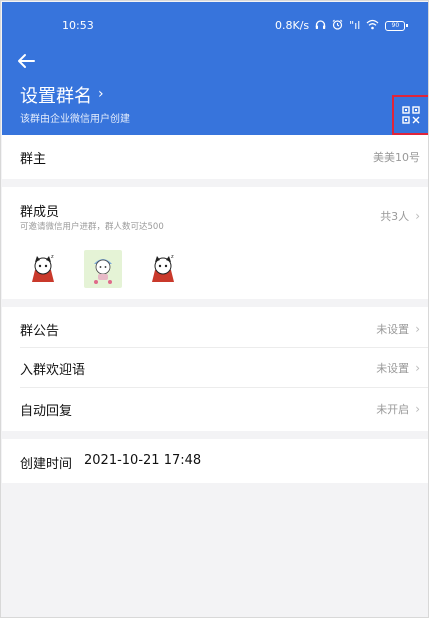  What do you see at coordinates (78, 25) in the screenshot?
I see `status-time: 10:53` at bounding box center [78, 25].